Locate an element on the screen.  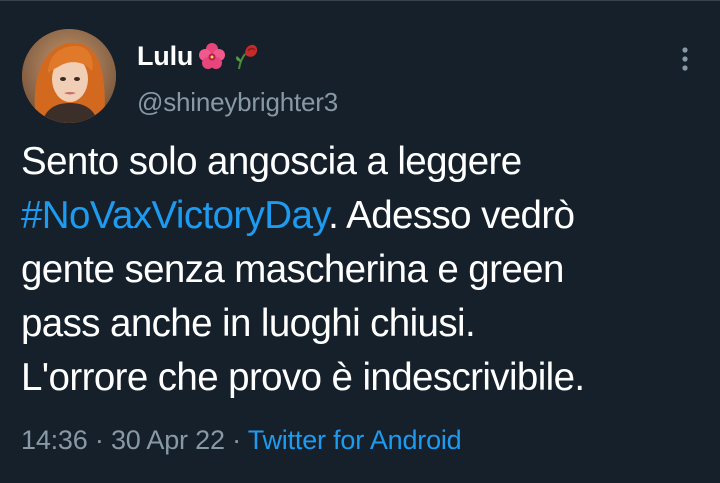
tweet-metadata: 14:36 · 30 Apr 22 · Twitter for Android is located at coordinates (241, 440).